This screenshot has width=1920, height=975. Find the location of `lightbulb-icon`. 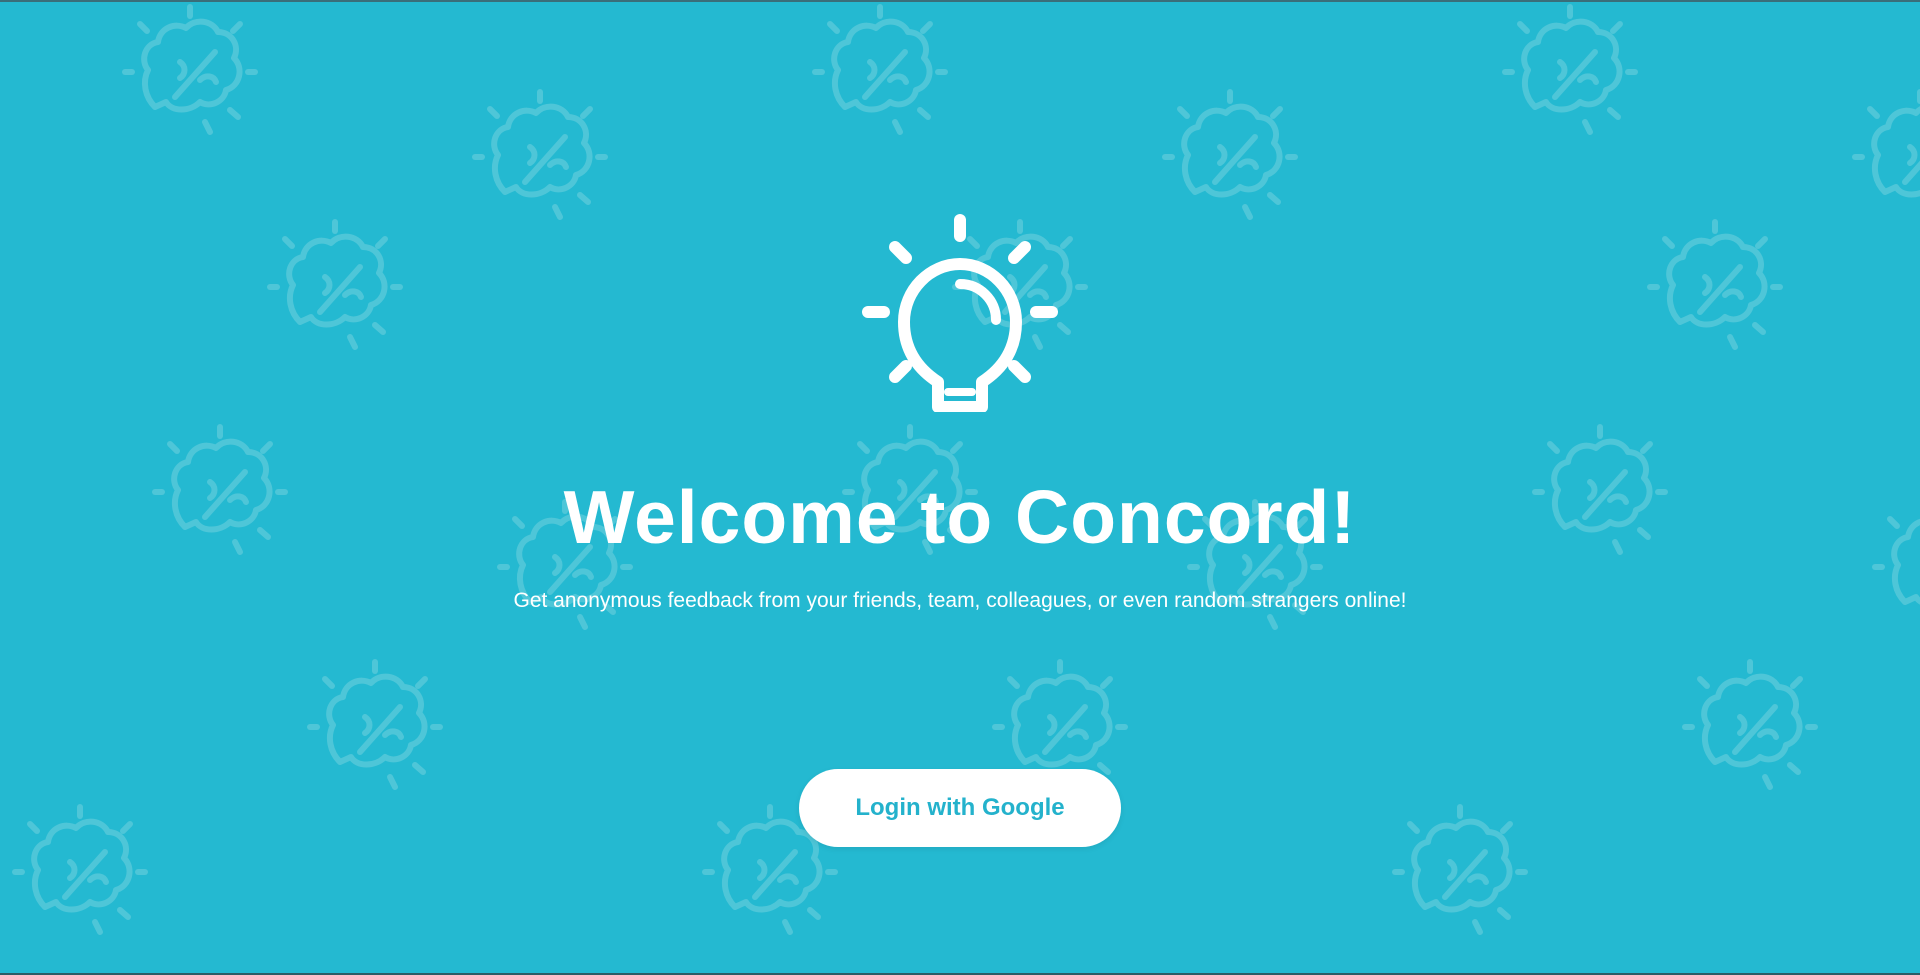

lightbulb-icon is located at coordinates (960, 313).